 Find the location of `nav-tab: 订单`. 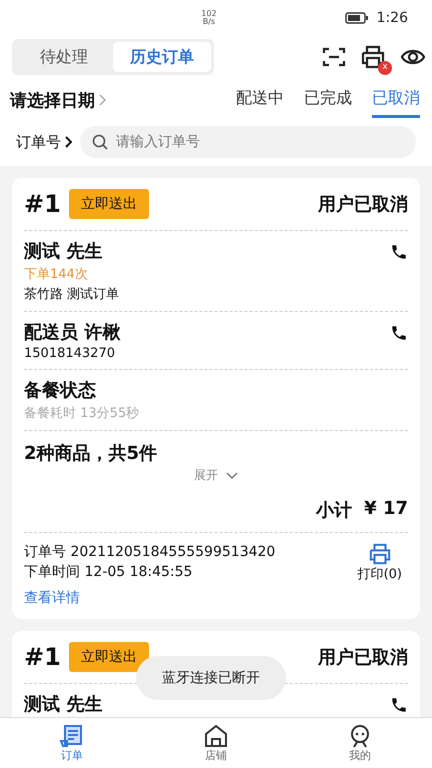

nav-tab: 订单 is located at coordinates (72, 743).